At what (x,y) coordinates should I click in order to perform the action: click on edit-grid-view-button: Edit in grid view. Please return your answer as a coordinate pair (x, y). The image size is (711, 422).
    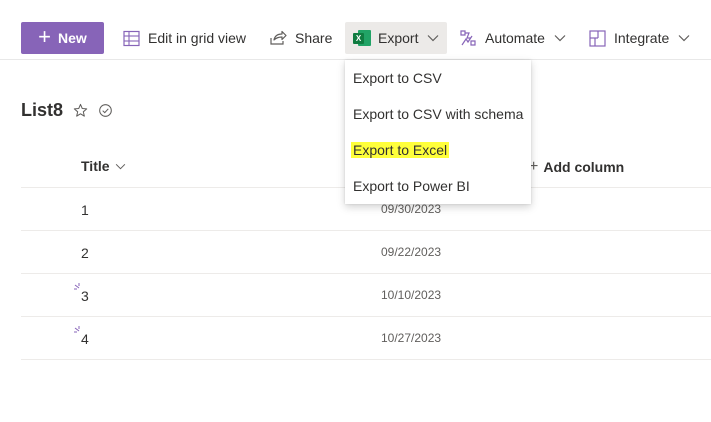
    Looking at the image, I should click on (184, 38).